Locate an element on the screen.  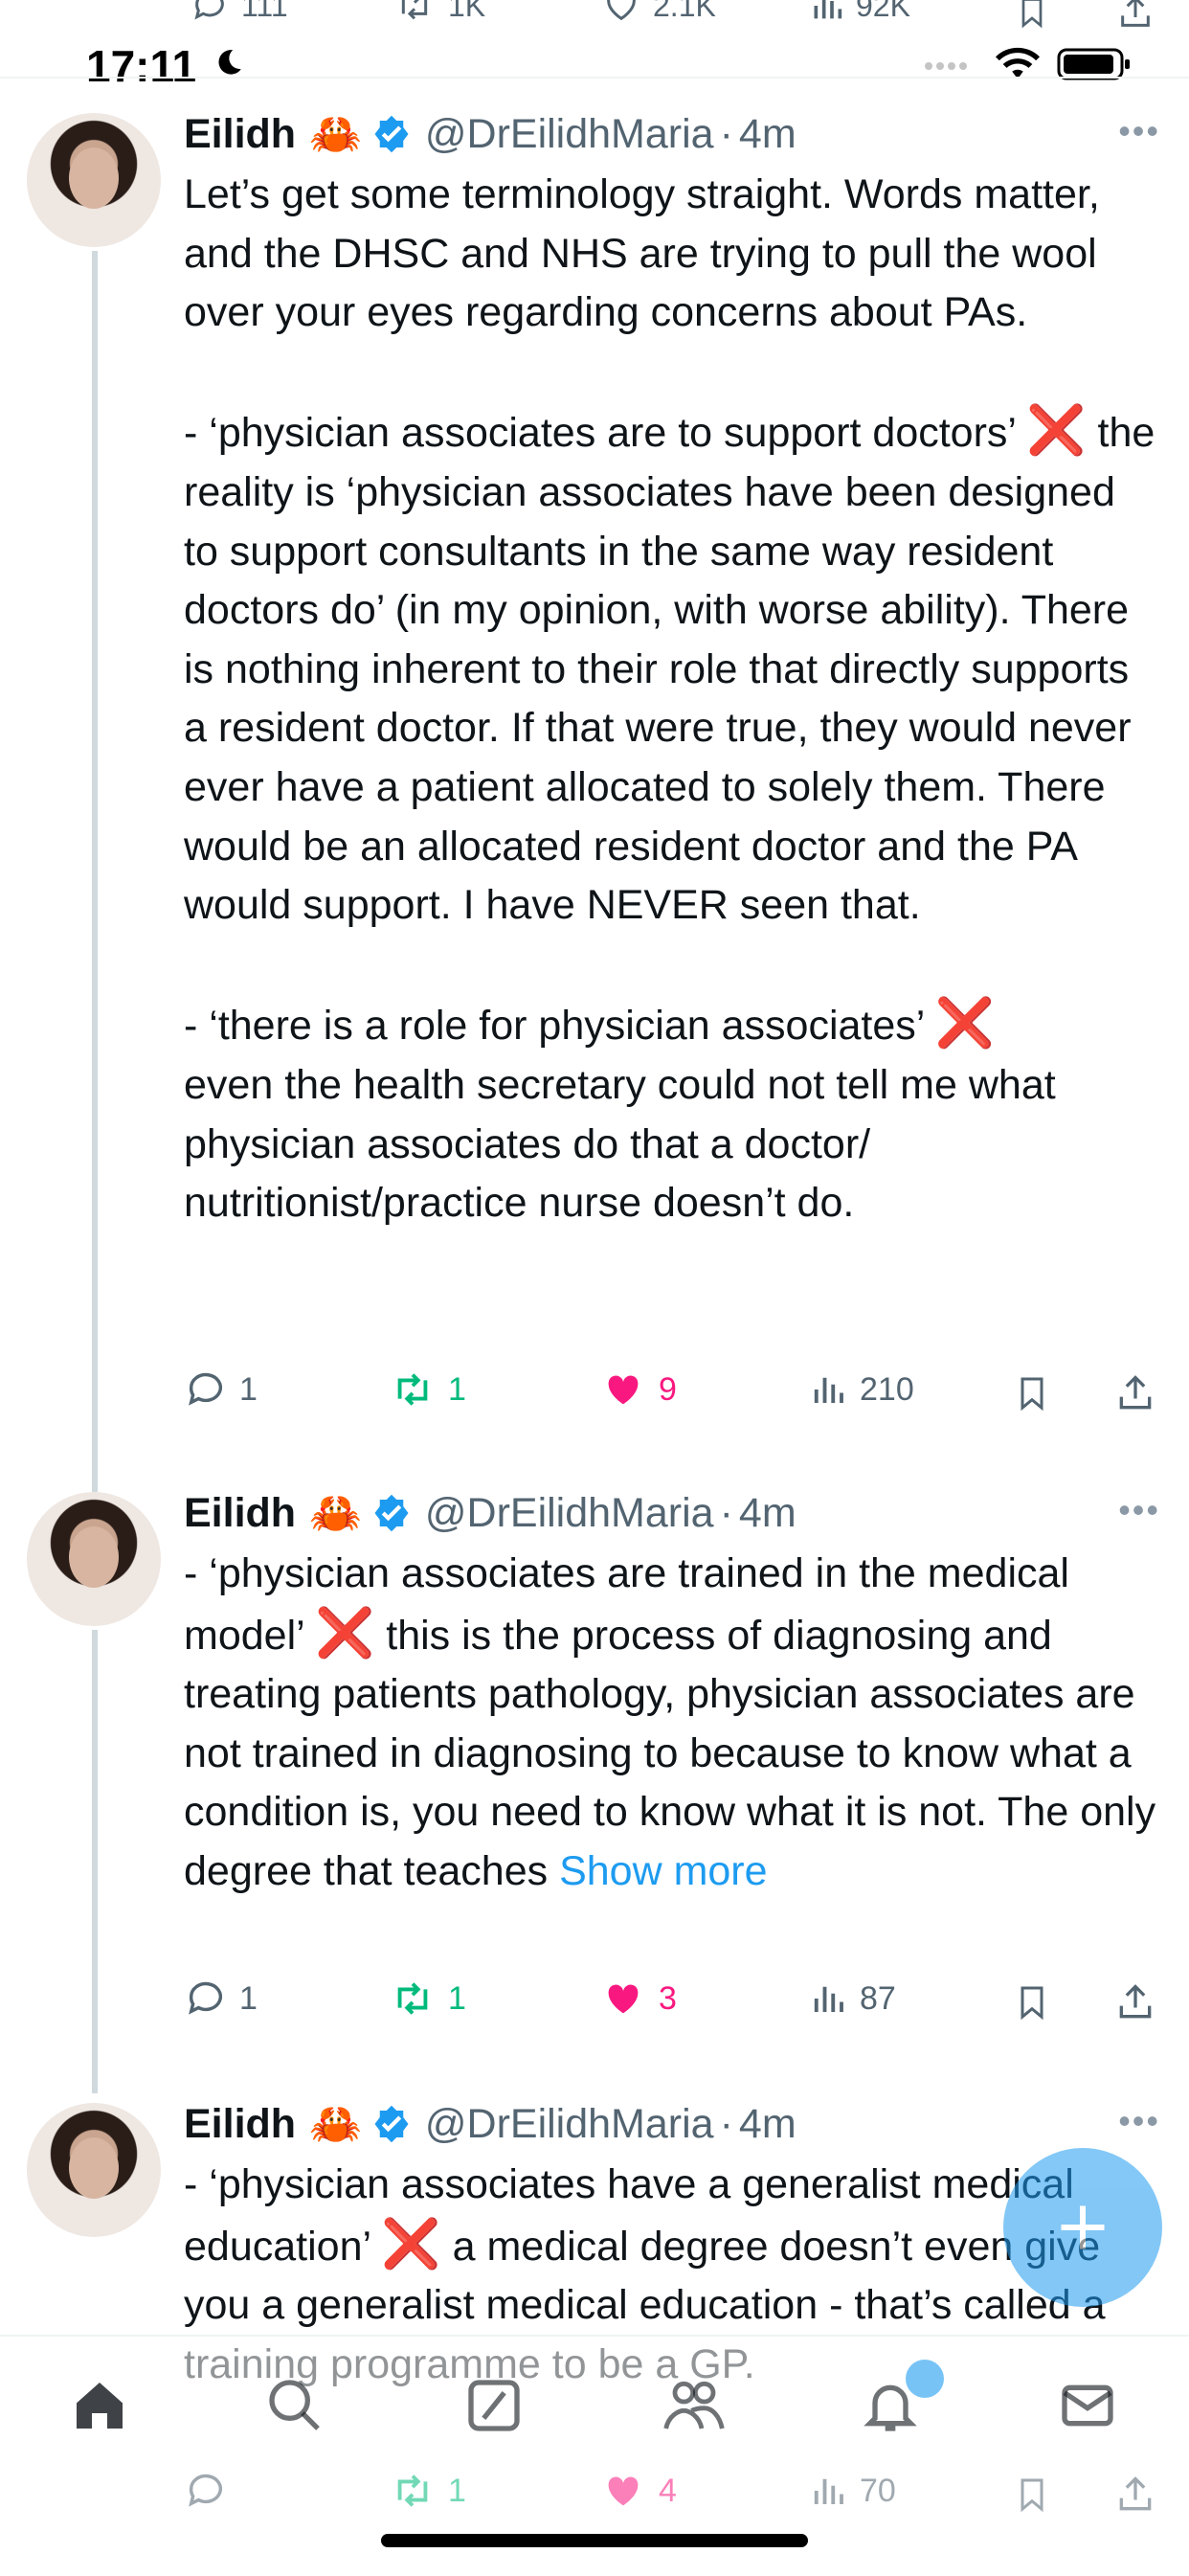
like-button: 3 is located at coordinates (638, 1999).